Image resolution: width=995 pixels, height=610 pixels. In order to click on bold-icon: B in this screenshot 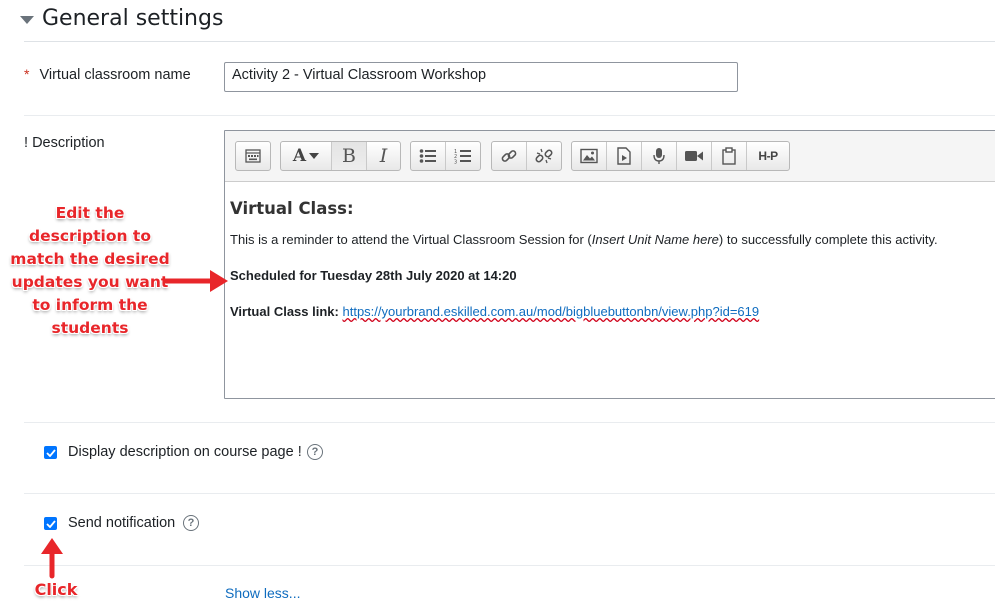, I will do `click(349, 156)`.